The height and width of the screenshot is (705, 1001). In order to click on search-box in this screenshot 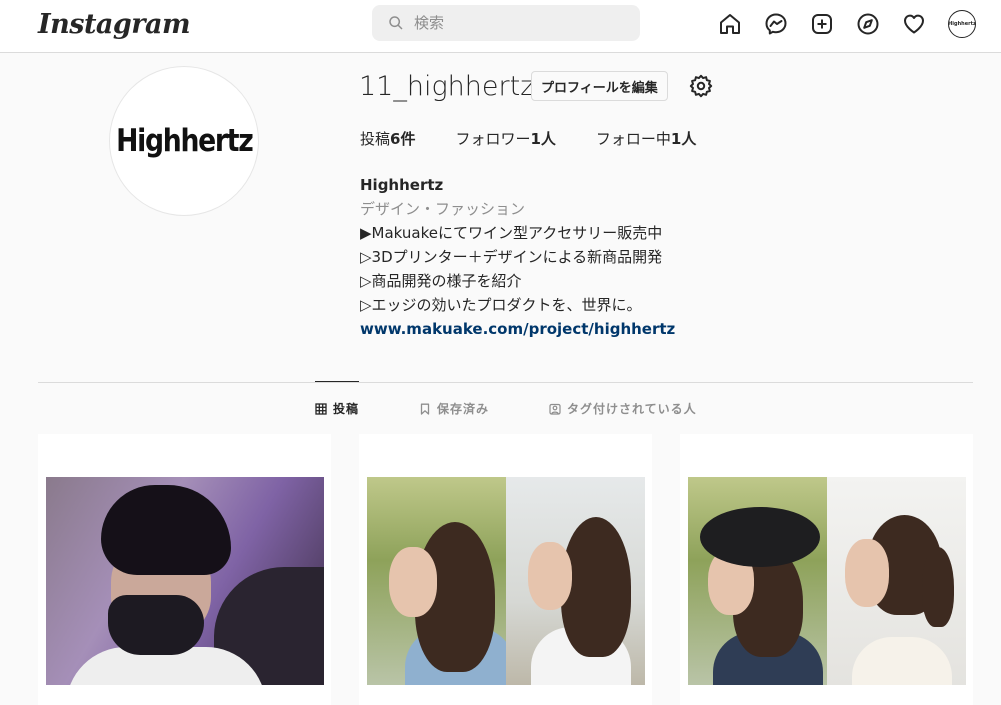, I will do `click(506, 23)`.